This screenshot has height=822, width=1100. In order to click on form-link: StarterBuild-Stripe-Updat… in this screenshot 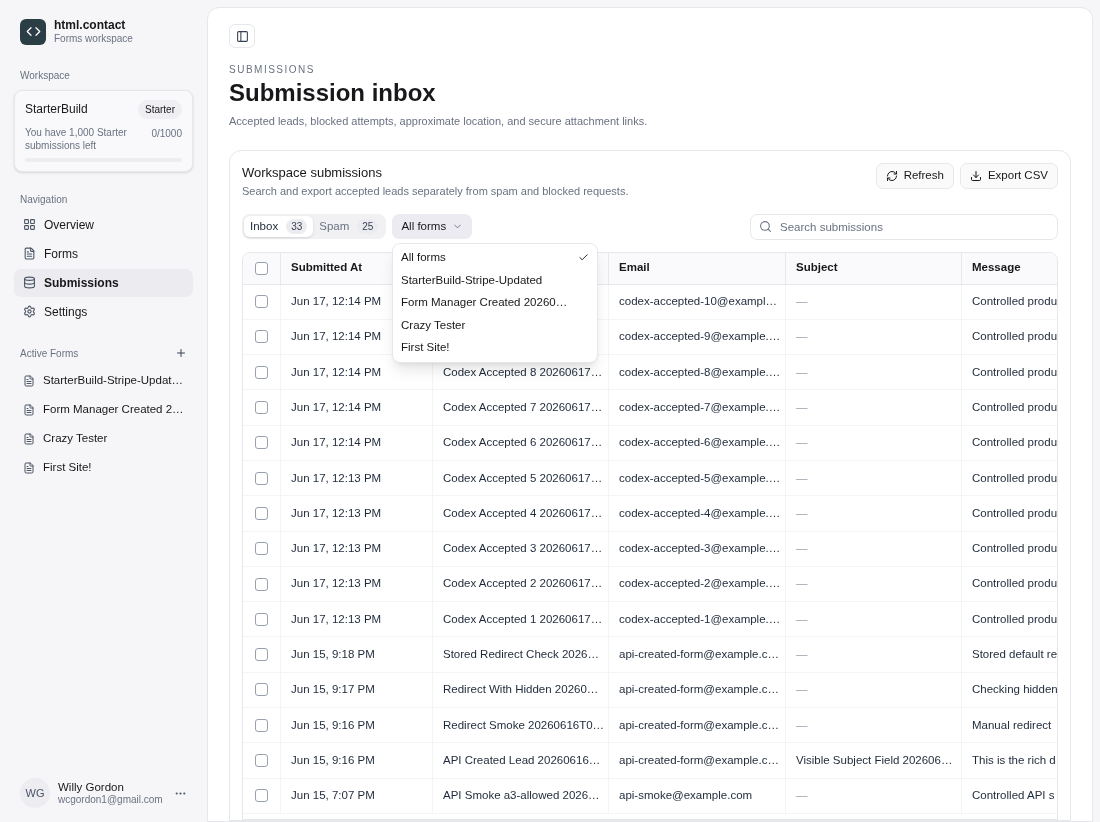, I will do `click(103, 380)`.